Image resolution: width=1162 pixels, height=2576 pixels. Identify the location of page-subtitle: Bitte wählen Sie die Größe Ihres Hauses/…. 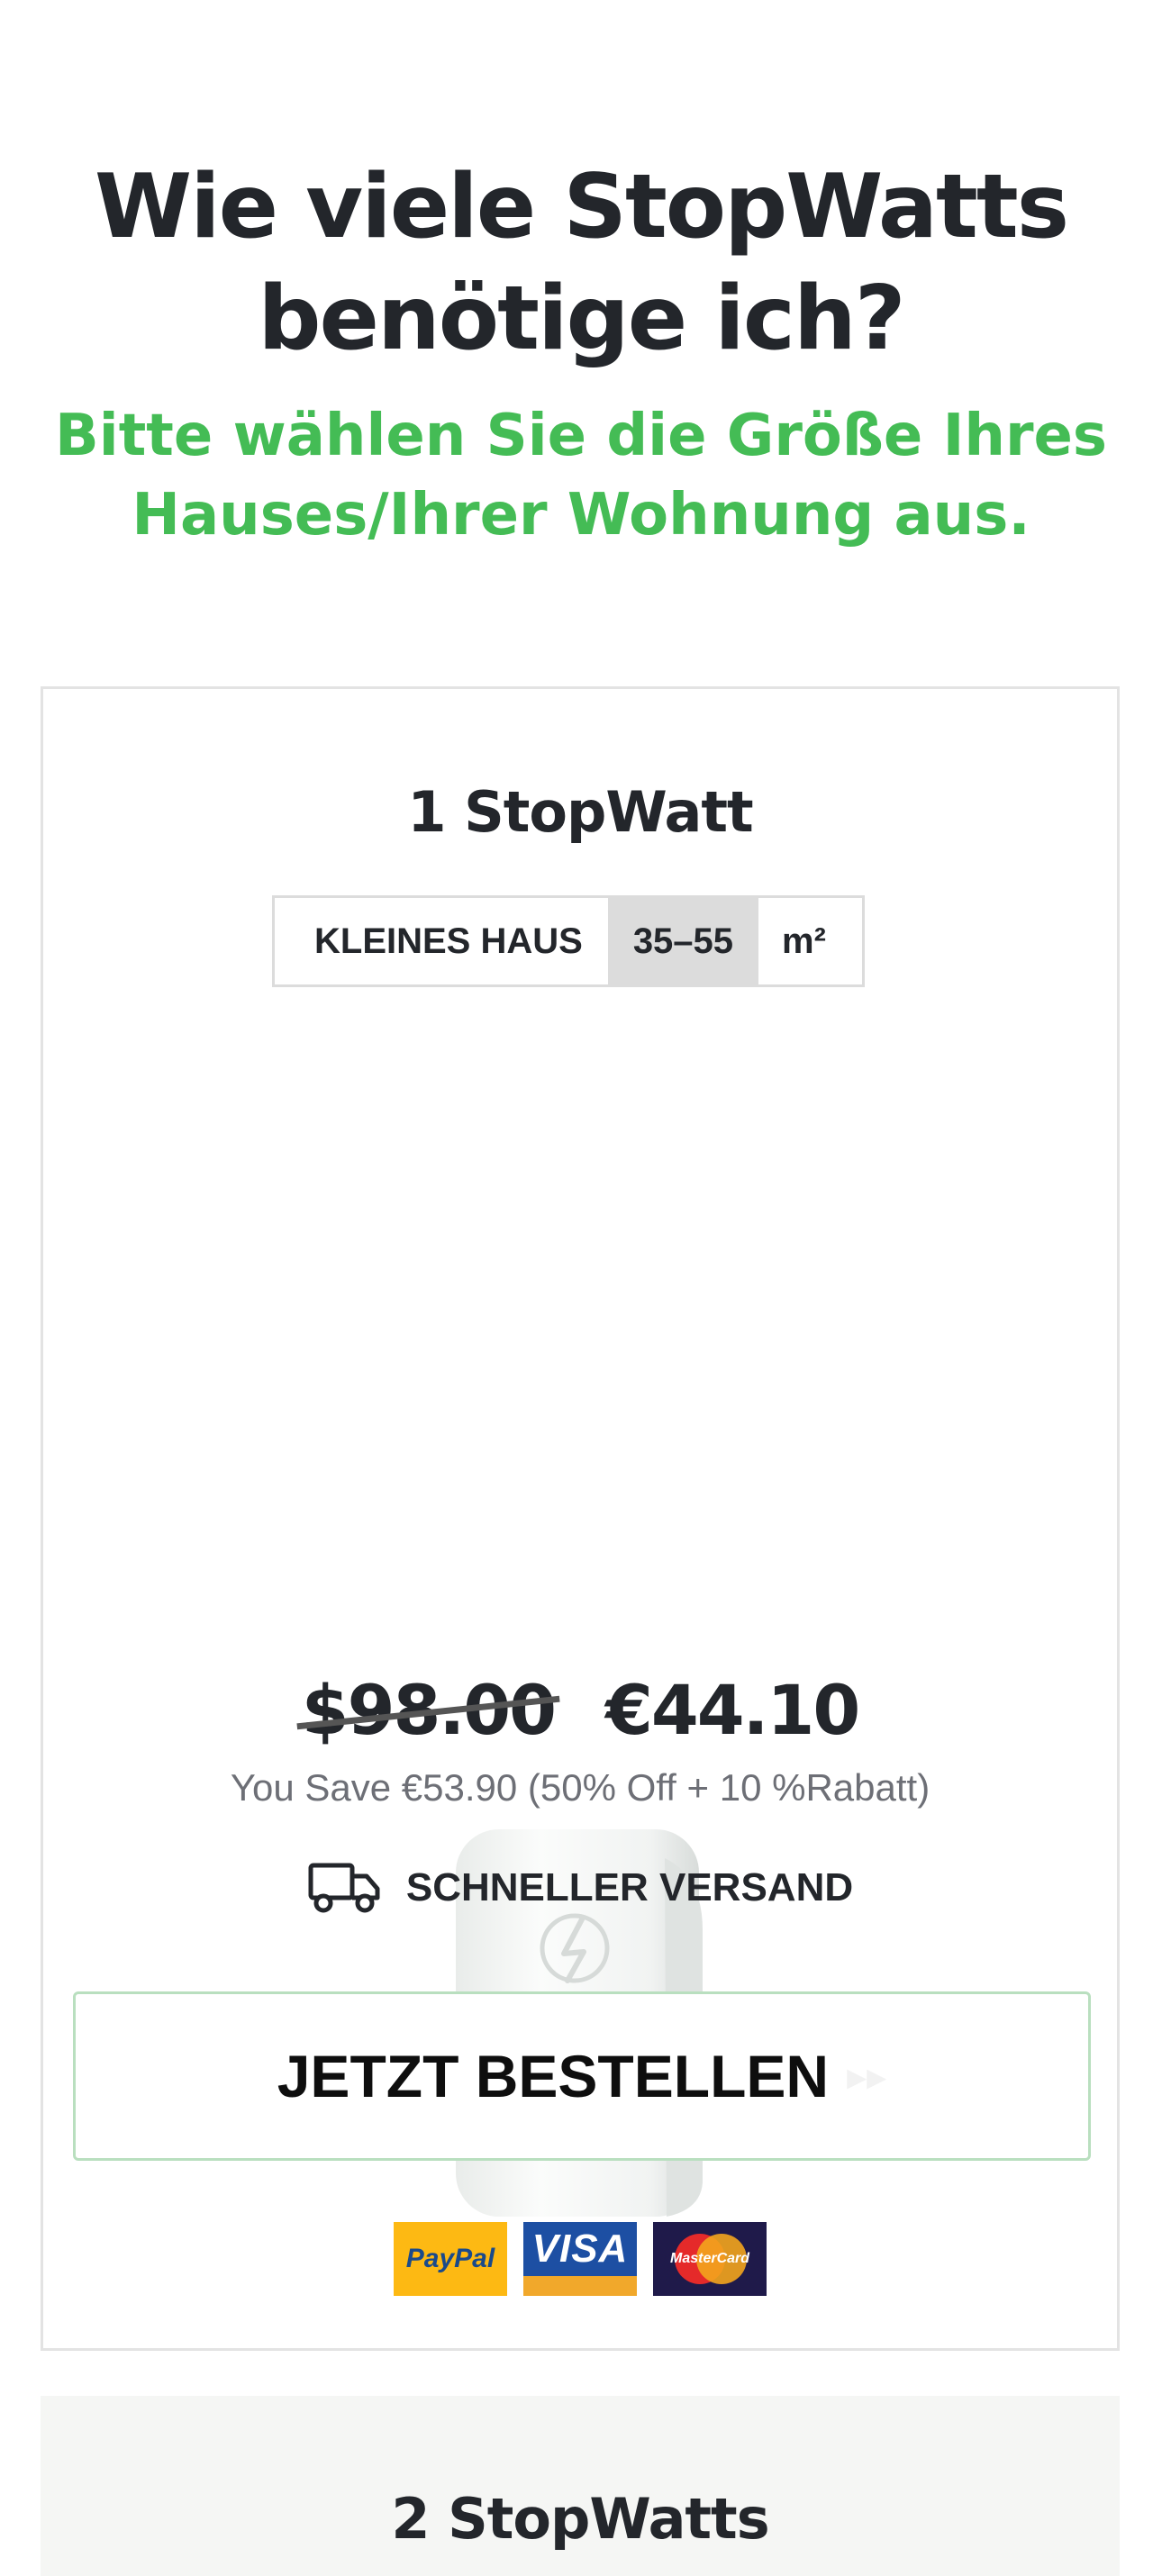
(581, 476).